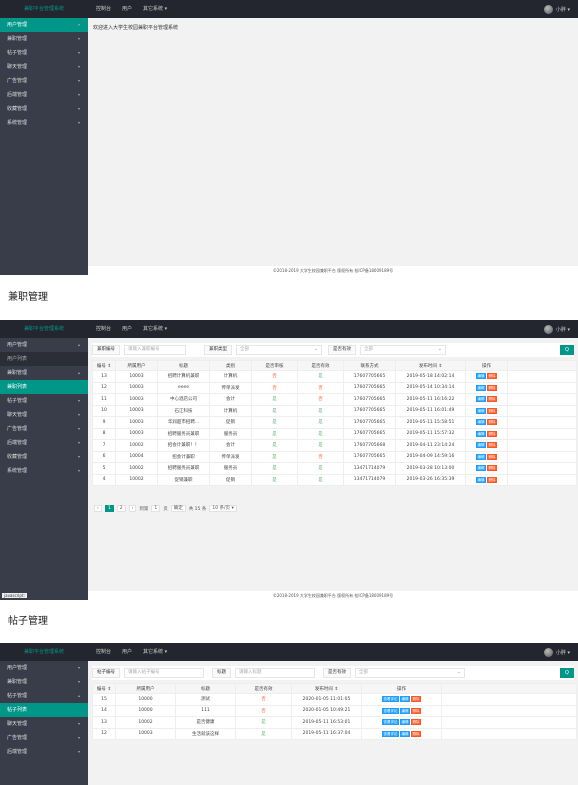 Image resolution: width=578 pixels, height=785 pixels. Describe the element at coordinates (132, 508) in the screenshot. I see `next-page-button: ›` at that location.